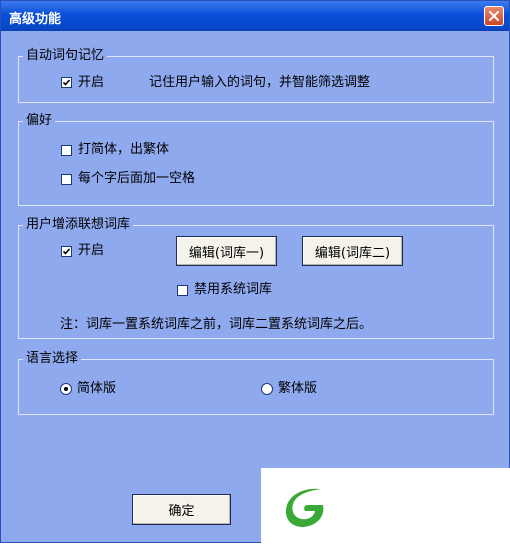  I want to click on simplified-label: 简体版, so click(96, 389).